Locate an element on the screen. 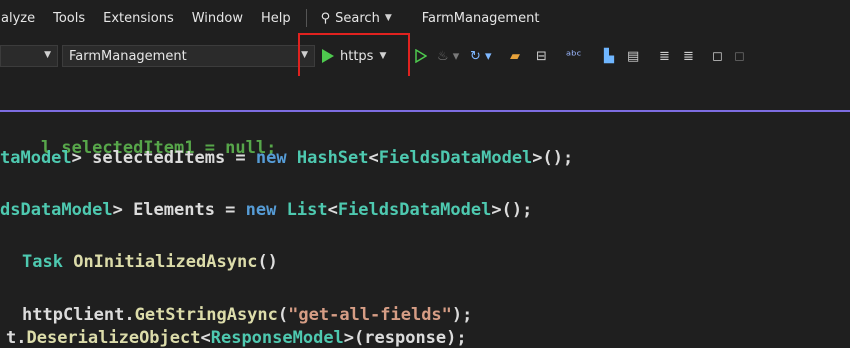 This screenshot has height=348, width=850. bookmark-icon: ◻ is located at coordinates (717, 56).